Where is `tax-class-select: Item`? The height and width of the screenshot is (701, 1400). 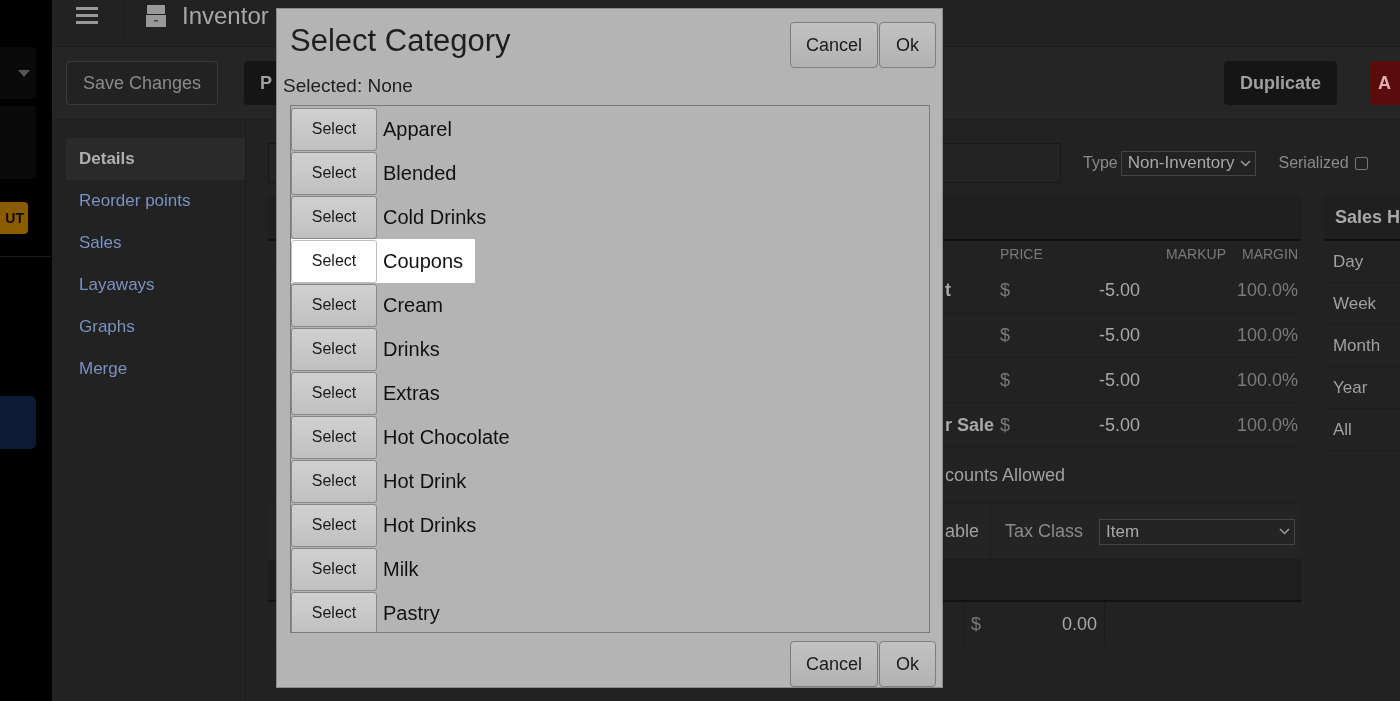
tax-class-select: Item is located at coordinates (1197, 531).